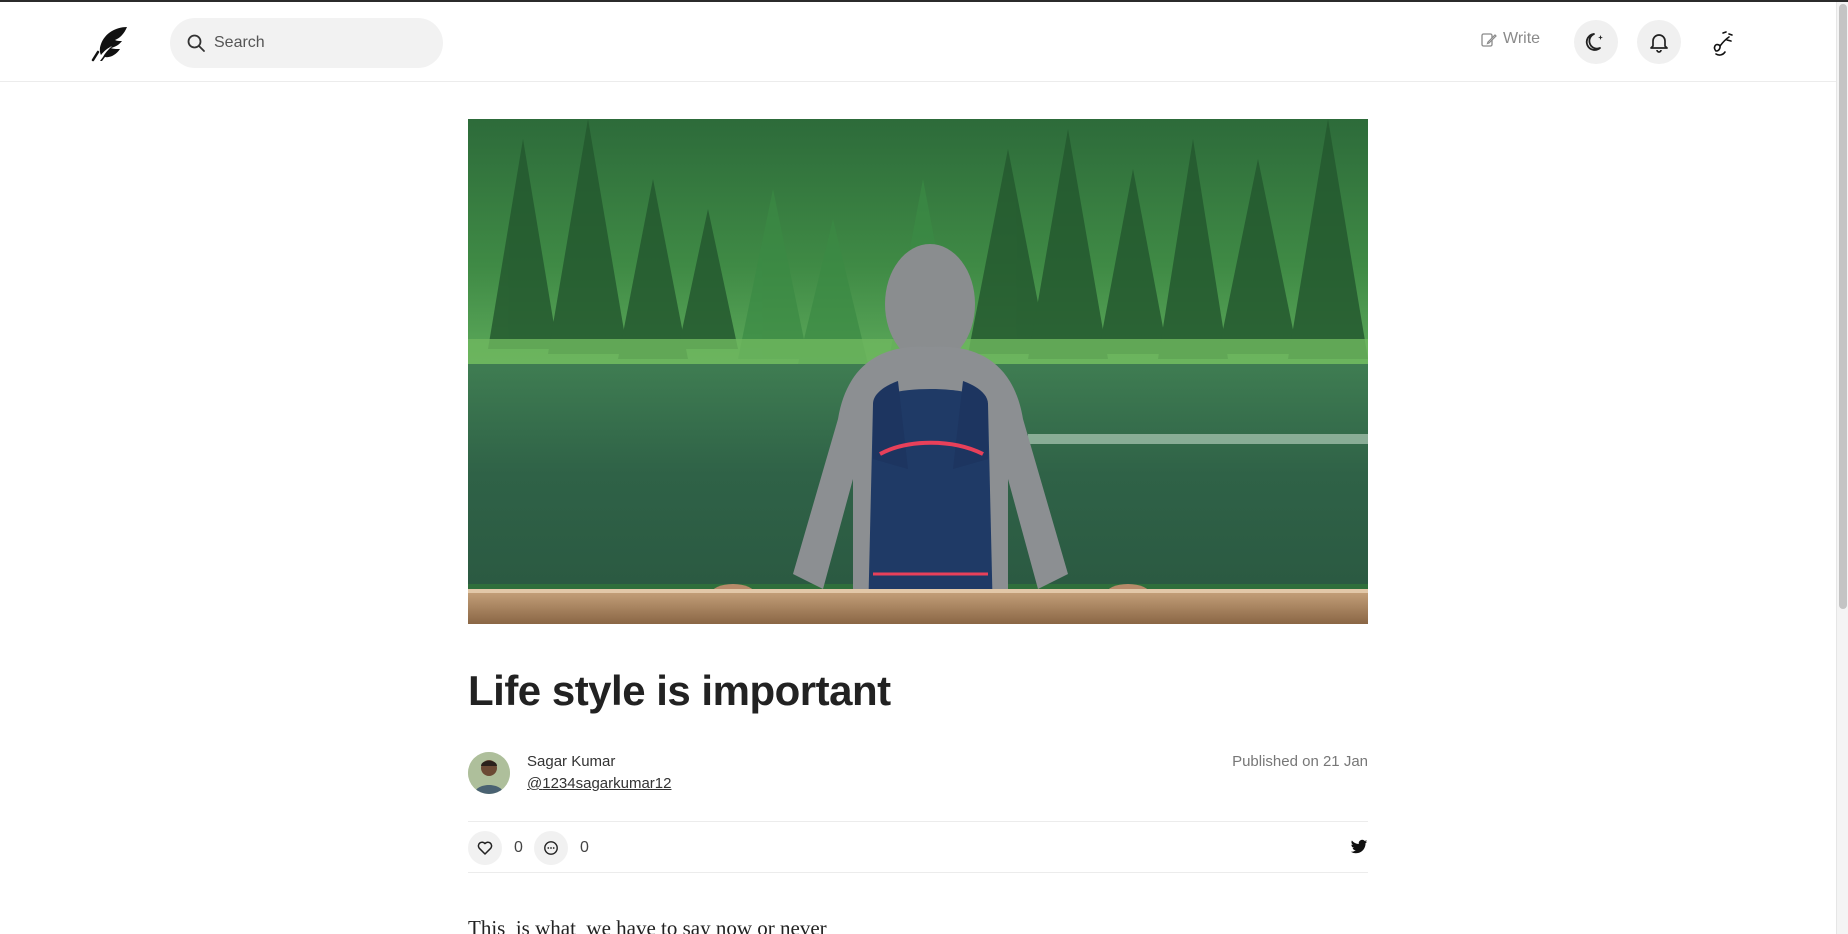  I want to click on article-body-first-line: This is what we have to say now or never, so click(647, 925).